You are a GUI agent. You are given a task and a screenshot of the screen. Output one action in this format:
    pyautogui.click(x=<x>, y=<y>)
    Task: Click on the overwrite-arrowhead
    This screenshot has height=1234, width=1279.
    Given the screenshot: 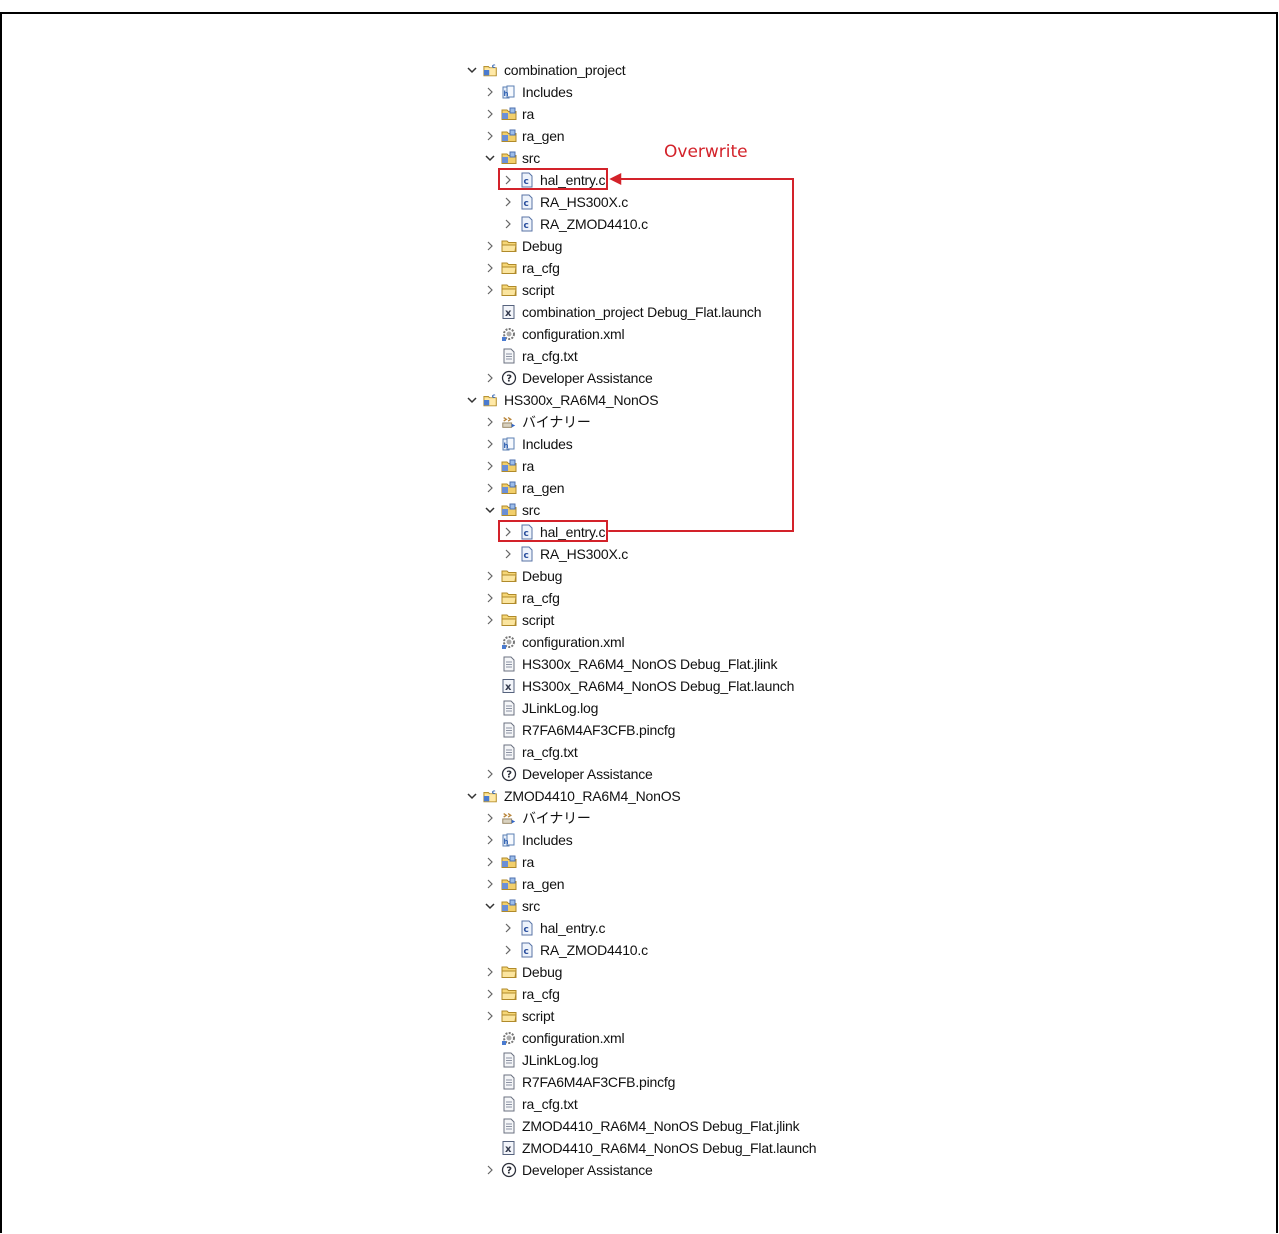 What is the action you would take?
    pyautogui.click(x=615, y=179)
    